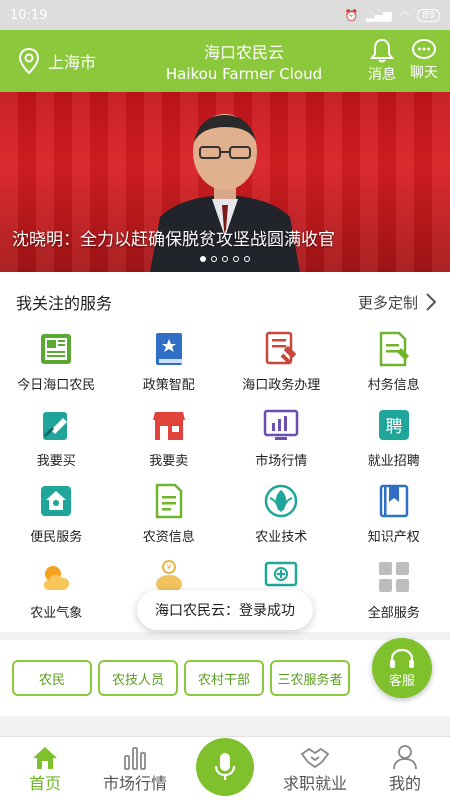 The width and height of the screenshot is (450, 800). Describe the element at coordinates (244, 74) in the screenshot. I see `app-title-en: Haikou Farmer Cloud` at that location.